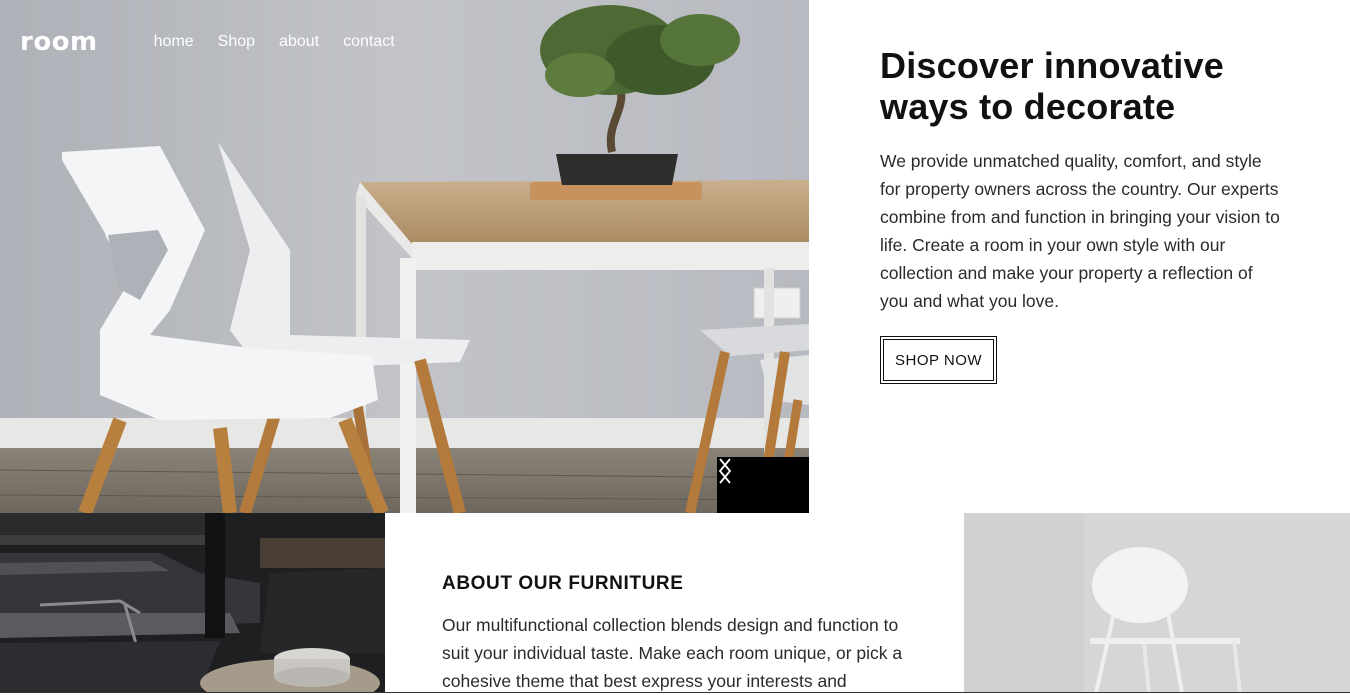 This screenshot has height=695, width=1350. I want to click on nav-link-home: home, so click(174, 42).